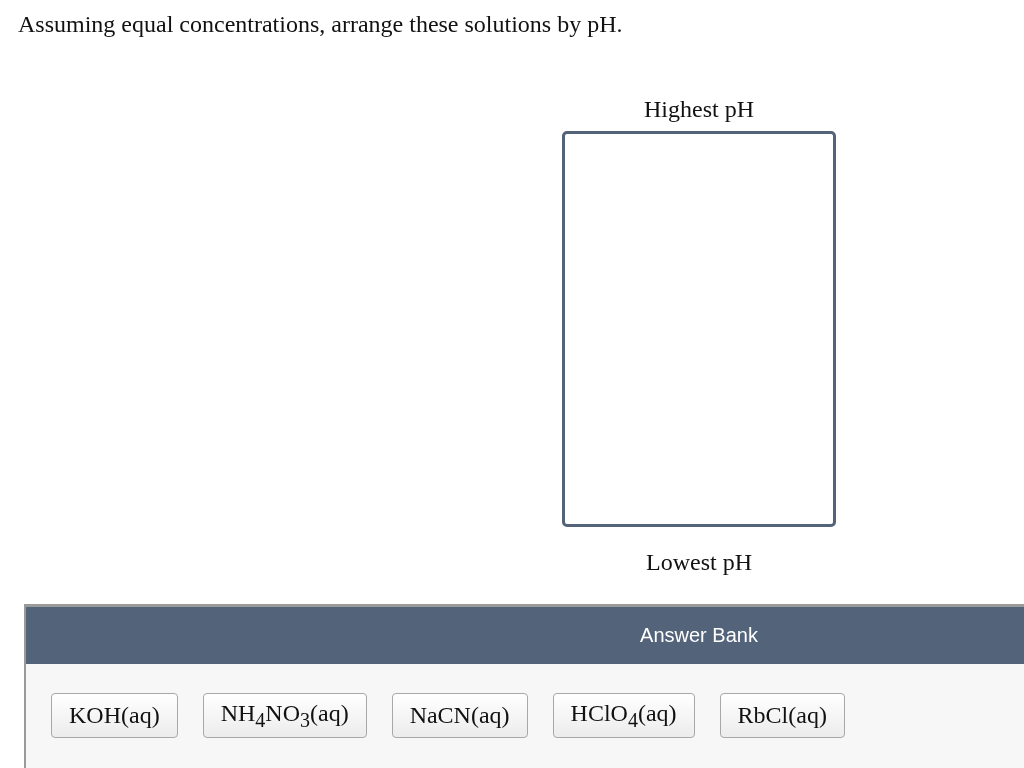  Describe the element at coordinates (623, 715) in the screenshot. I see `answer-tile: HClO$_{4}$(aq)` at that location.